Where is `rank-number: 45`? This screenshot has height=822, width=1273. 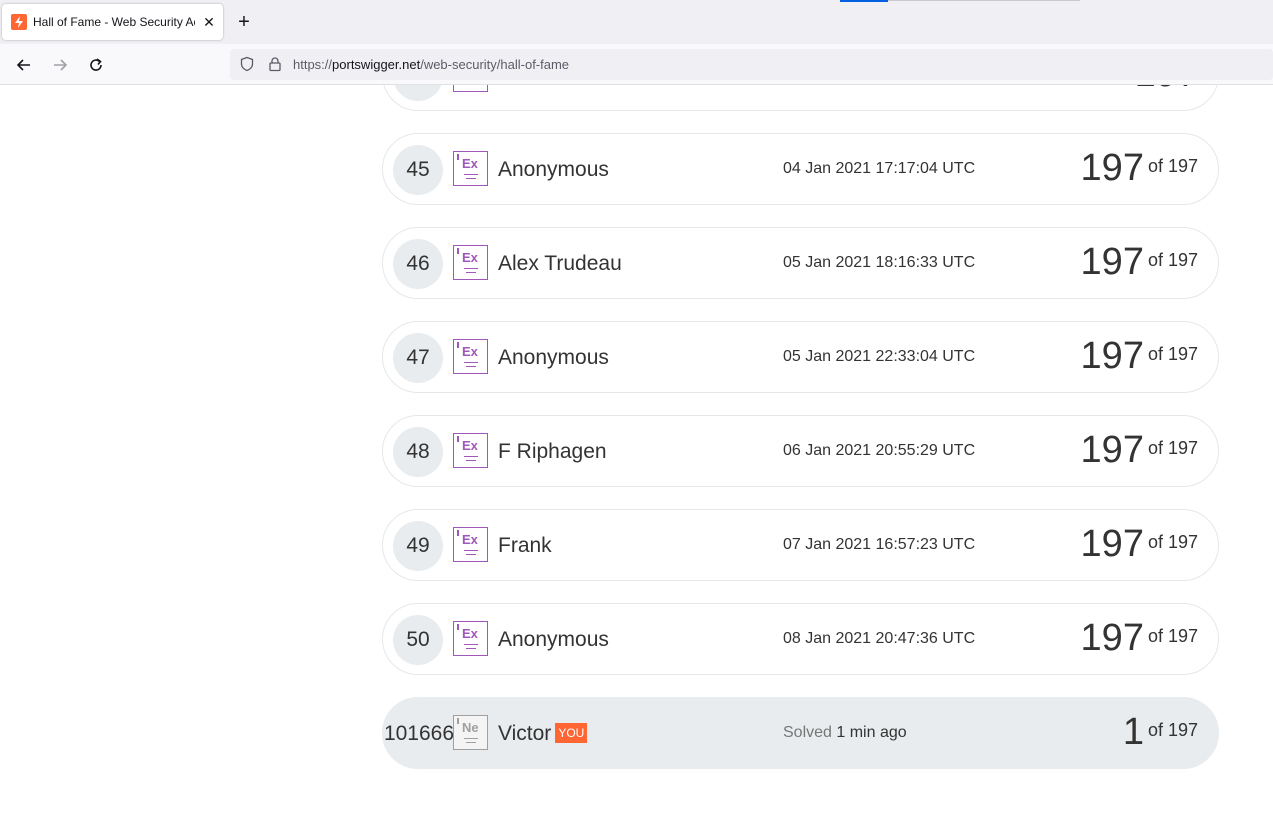 rank-number: 45 is located at coordinates (418, 170).